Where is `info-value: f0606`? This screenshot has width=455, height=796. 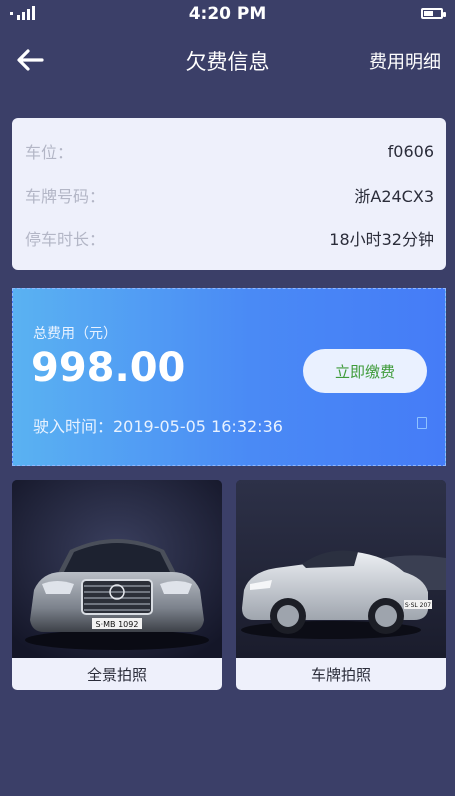
info-value: f0606 is located at coordinates (410, 151).